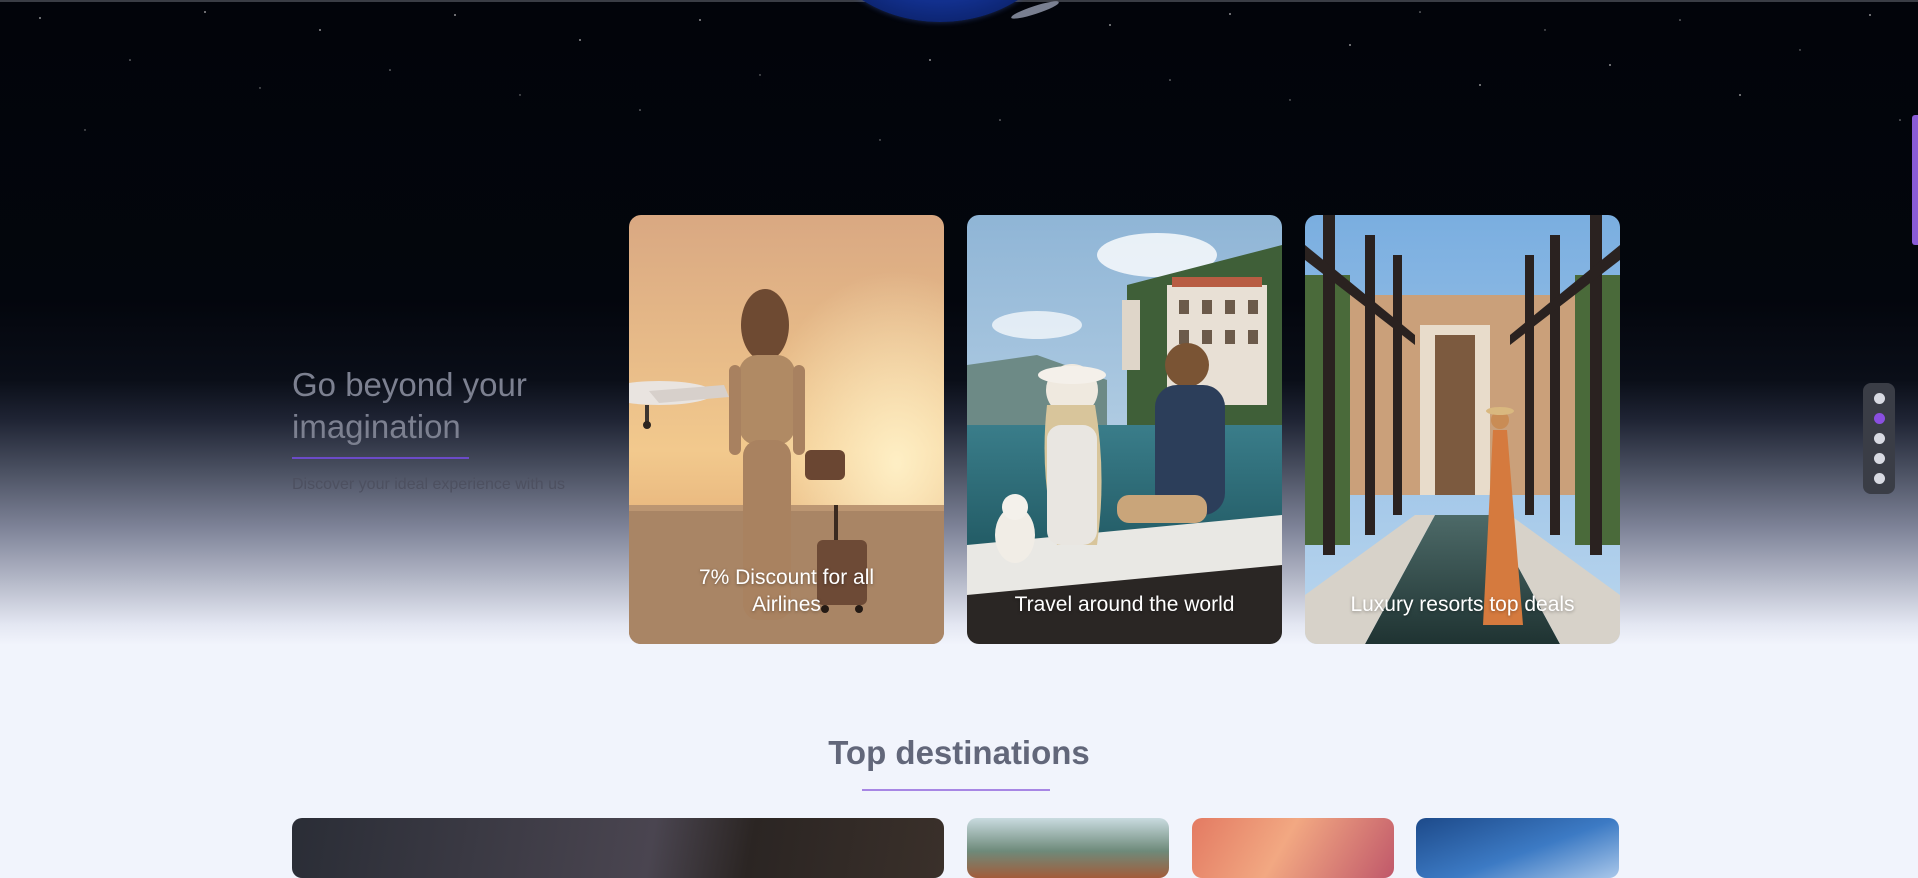 The width and height of the screenshot is (1918, 878). I want to click on card-caption: Travel around the world, so click(1124, 604).